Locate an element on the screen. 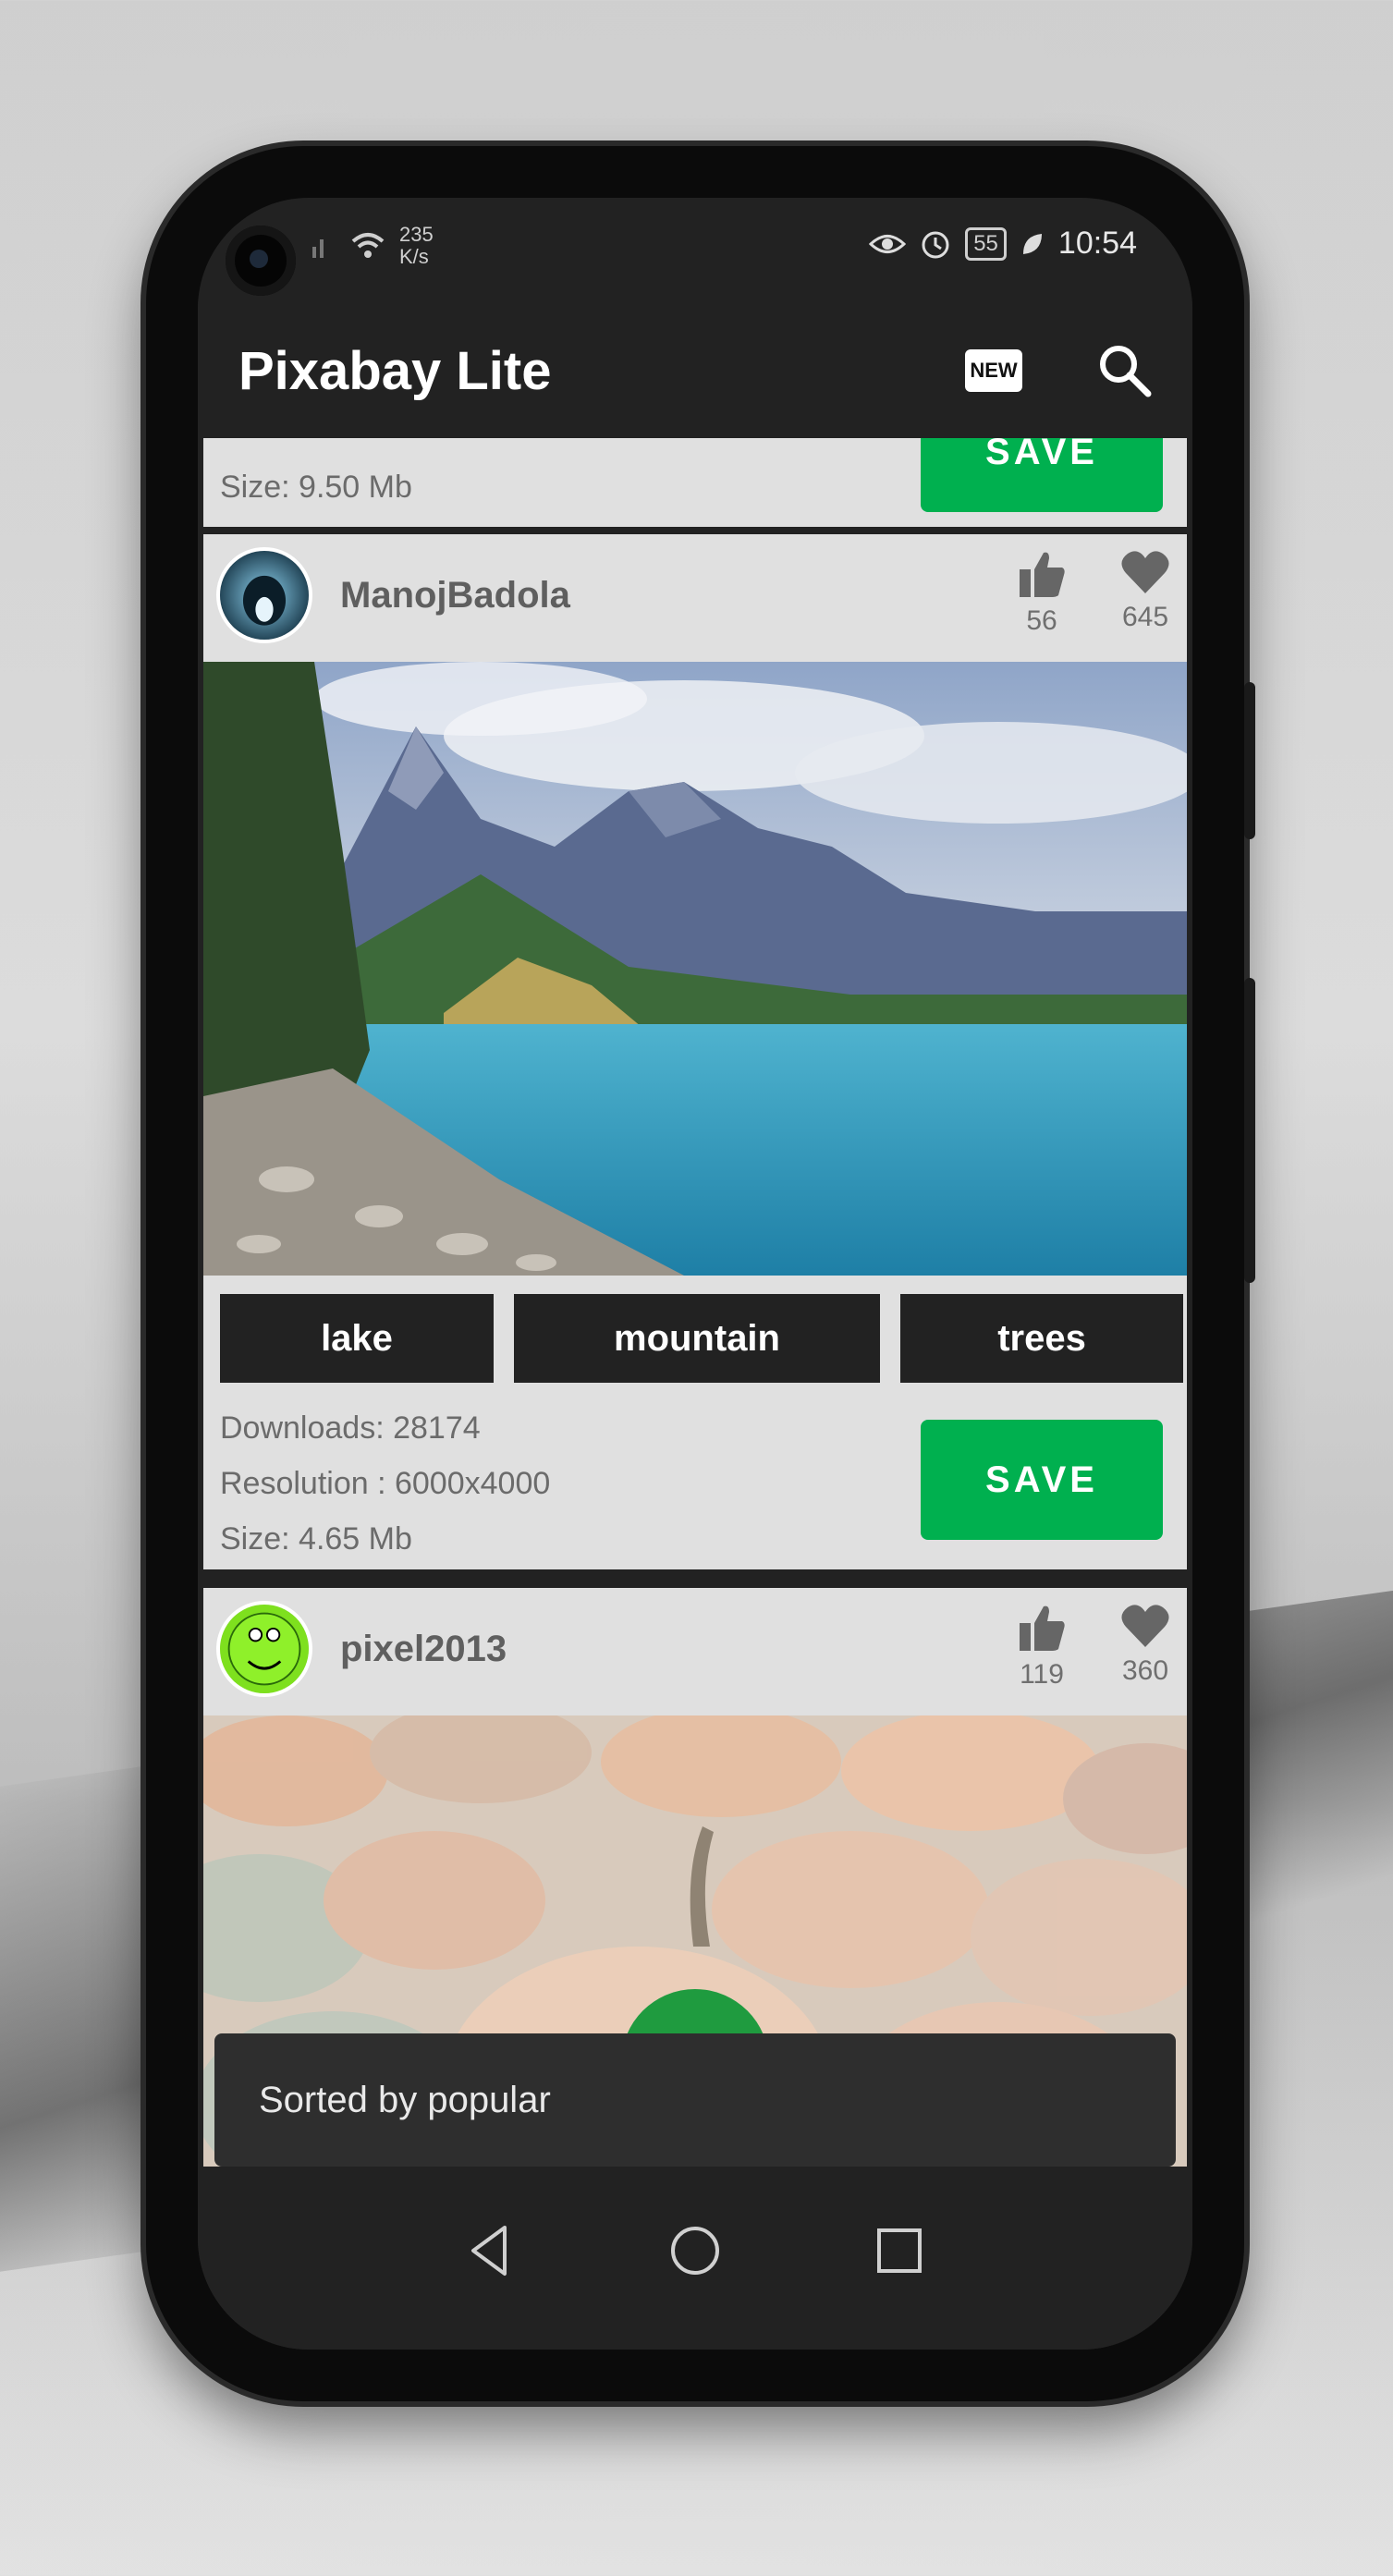 Image resolution: width=1393 pixels, height=2576 pixels. clock: 10:54 is located at coordinates (1097, 243).